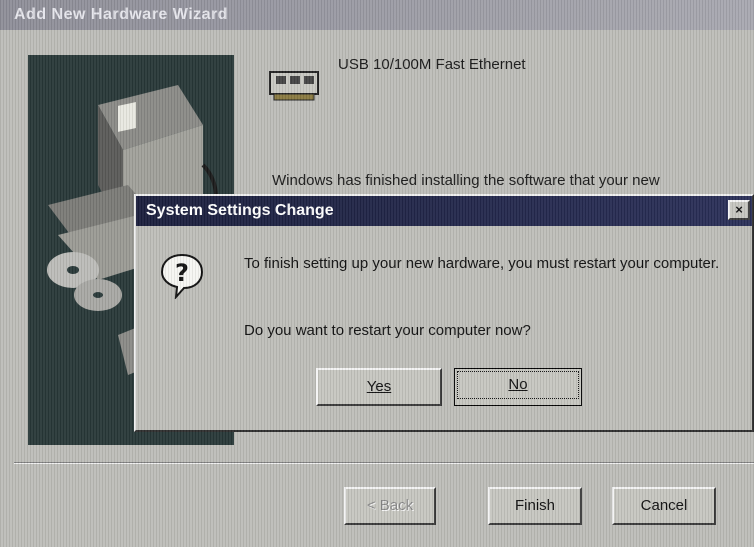 This screenshot has height=547, width=754. I want to click on no-button-focus: No, so click(518, 385).